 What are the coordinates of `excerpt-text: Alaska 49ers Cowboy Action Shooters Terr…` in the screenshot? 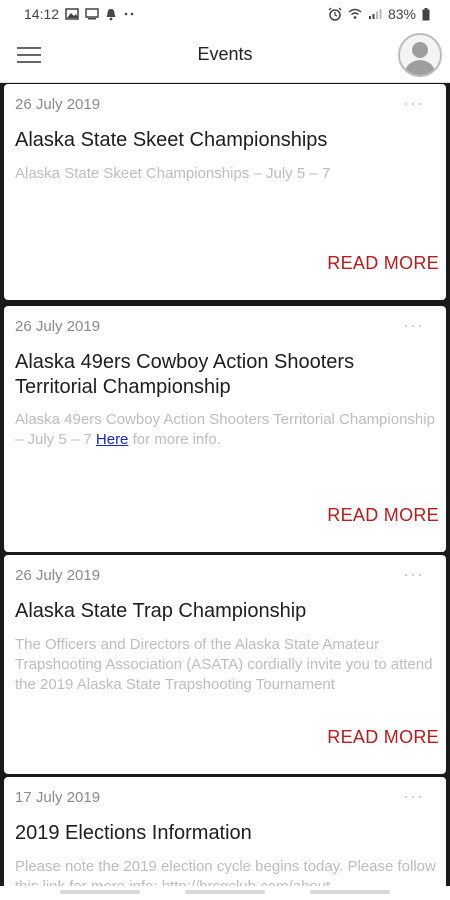 It's located at (225, 429).